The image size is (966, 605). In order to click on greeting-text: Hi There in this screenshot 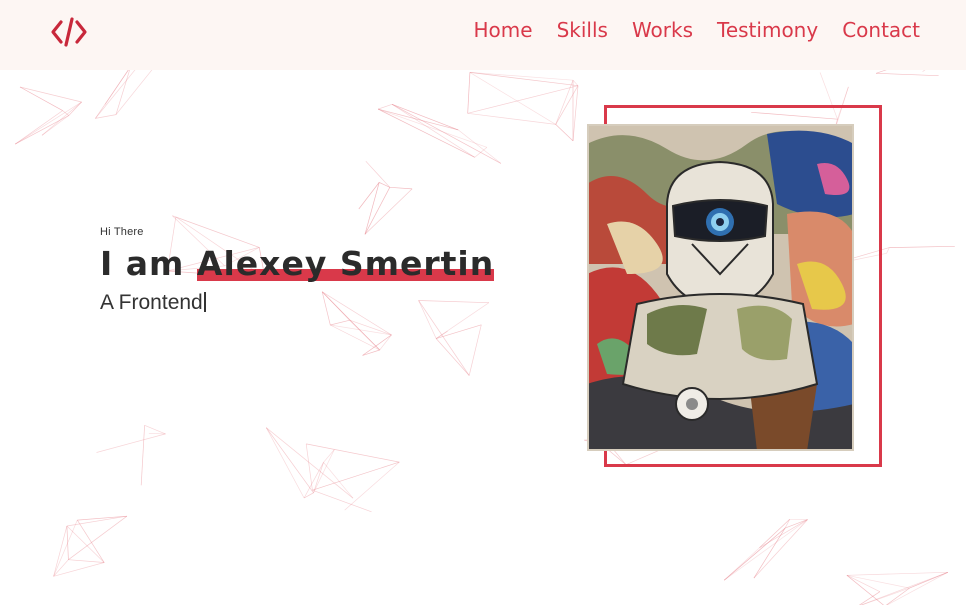, I will do `click(122, 232)`.